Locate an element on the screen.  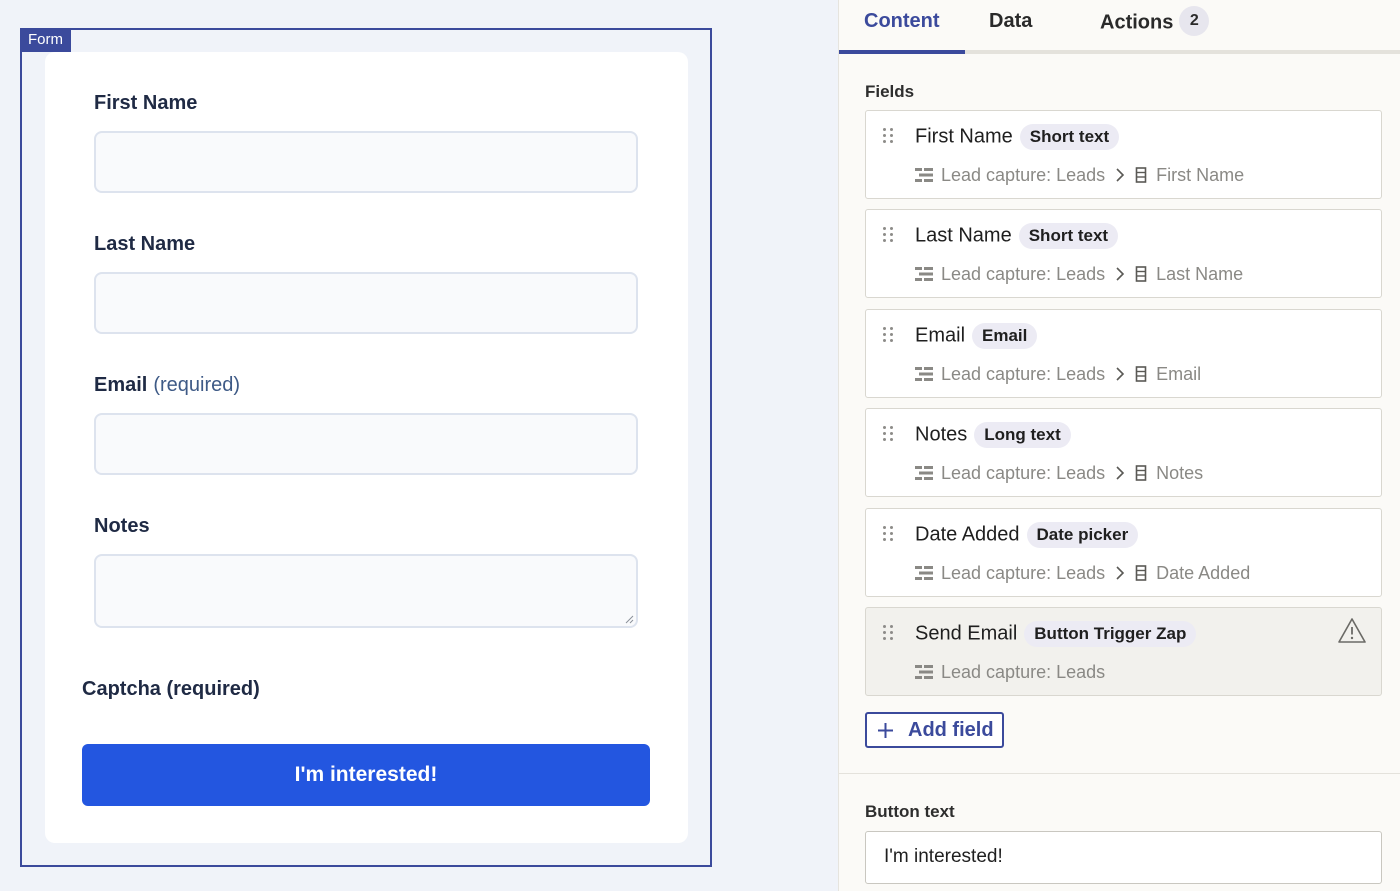
field-label-text: Notes is located at coordinates (122, 526).